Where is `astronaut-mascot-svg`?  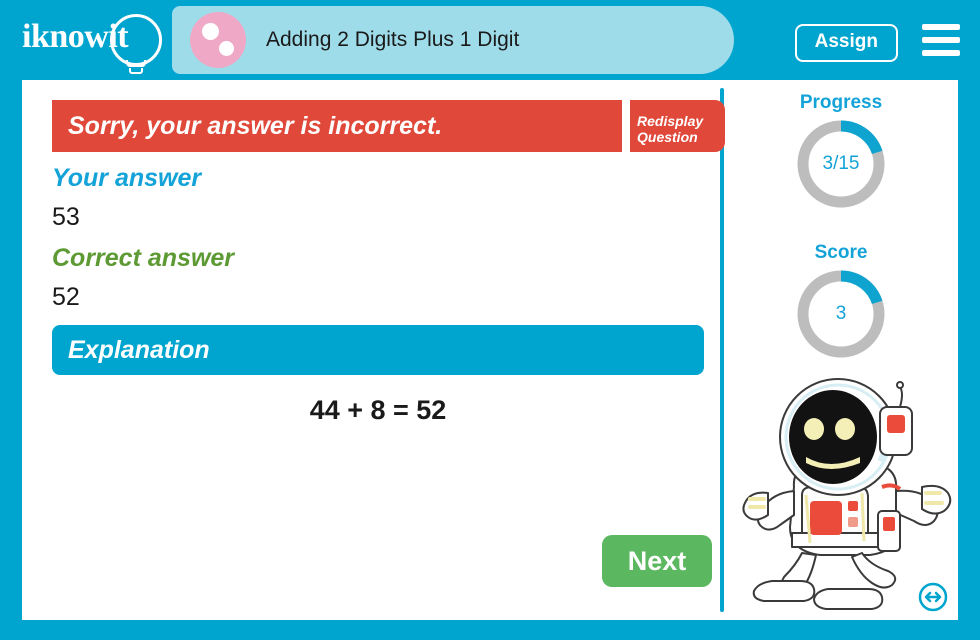 astronaut-mascot-svg is located at coordinates (847, 494).